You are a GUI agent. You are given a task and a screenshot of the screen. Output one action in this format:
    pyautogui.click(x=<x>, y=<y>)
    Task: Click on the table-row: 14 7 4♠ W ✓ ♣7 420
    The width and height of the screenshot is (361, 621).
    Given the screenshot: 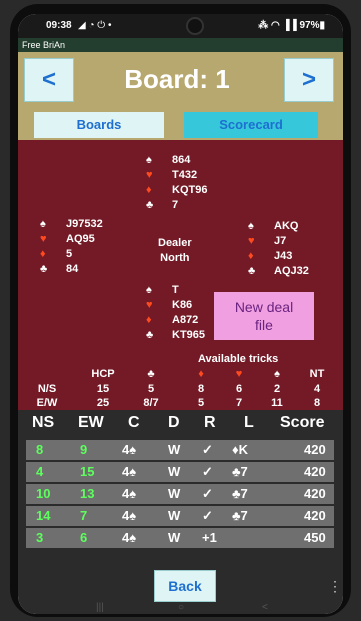 What is the action you would take?
    pyautogui.click(x=180, y=516)
    